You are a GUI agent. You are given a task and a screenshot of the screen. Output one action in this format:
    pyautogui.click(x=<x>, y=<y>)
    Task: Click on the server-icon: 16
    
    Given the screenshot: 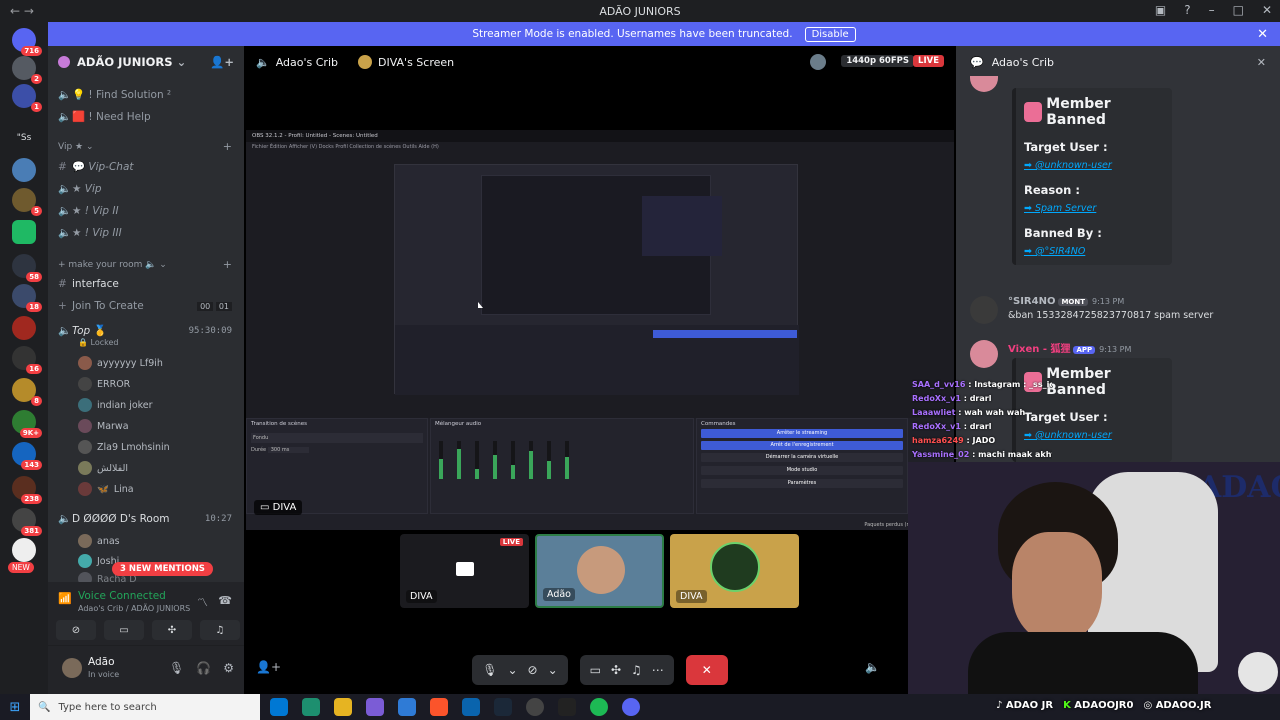 What is the action you would take?
    pyautogui.click(x=27, y=360)
    